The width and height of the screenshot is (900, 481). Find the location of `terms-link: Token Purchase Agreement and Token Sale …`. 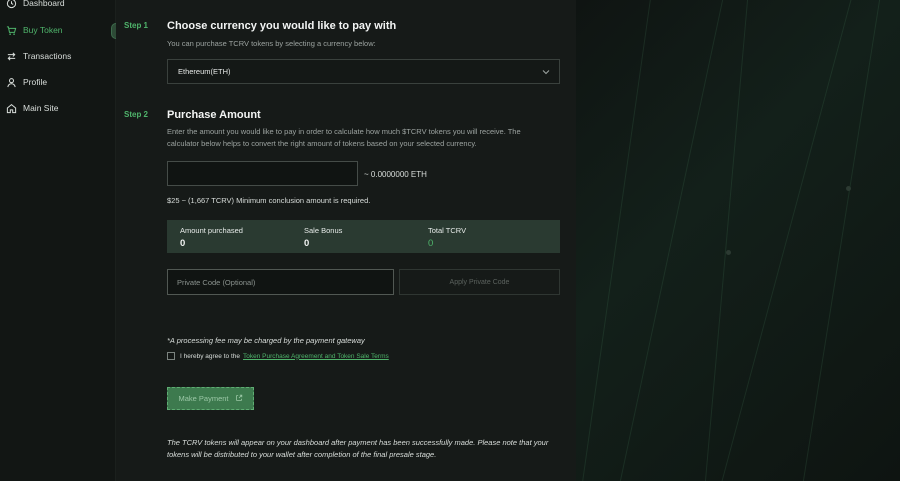

terms-link: Token Purchase Agreement and Token Sale … is located at coordinates (316, 356).